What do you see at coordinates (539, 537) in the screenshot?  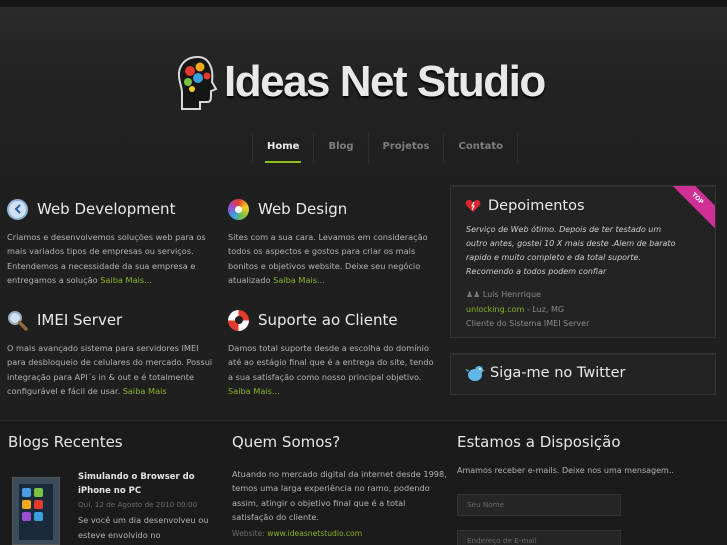 I see `email-field: Endereço de E-mail` at bounding box center [539, 537].